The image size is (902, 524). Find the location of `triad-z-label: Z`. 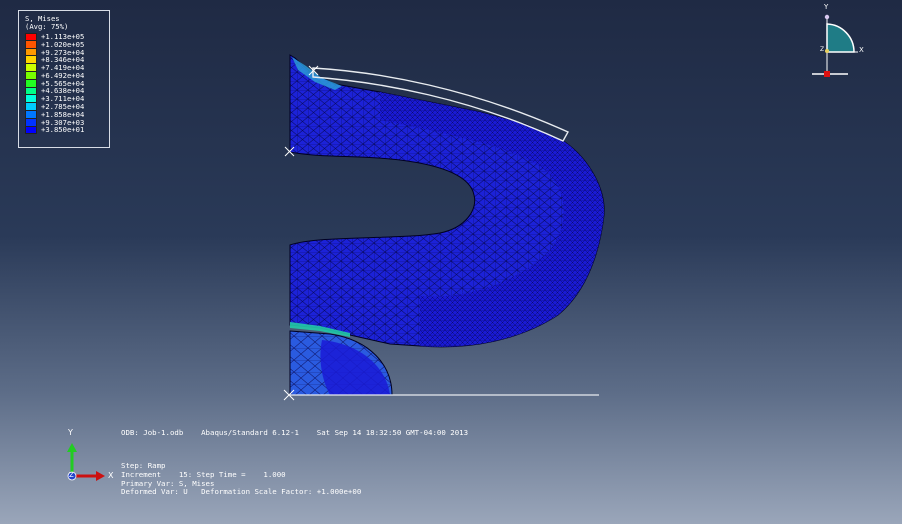

triad-z-label: Z is located at coordinates (71, 475).